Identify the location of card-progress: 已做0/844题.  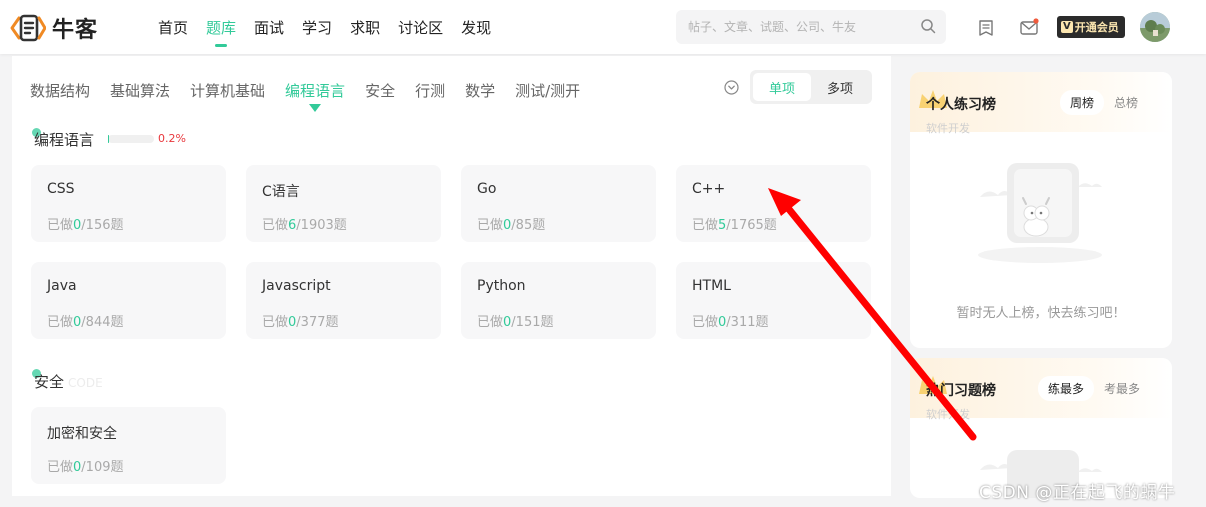
(85, 320).